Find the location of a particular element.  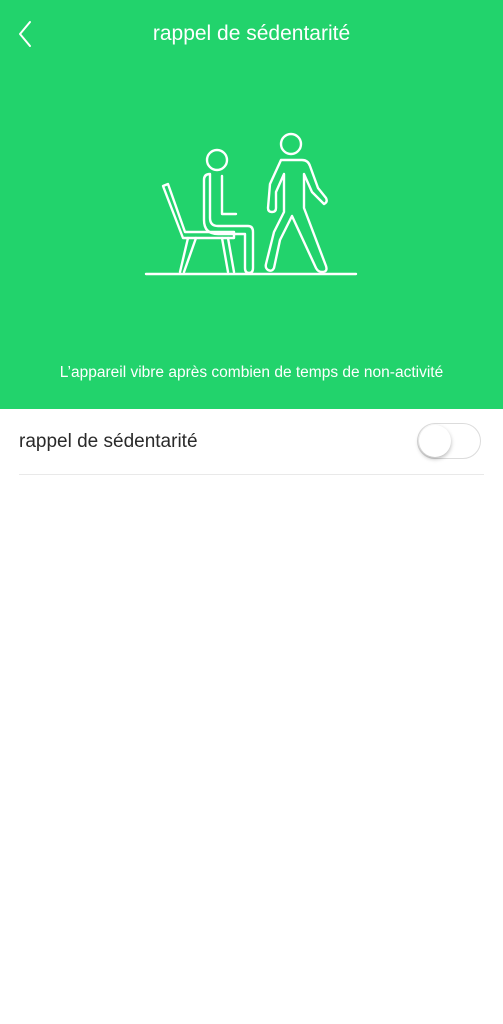

sedentary-reminder-label: rappel de sédentarité is located at coordinates (108, 441).